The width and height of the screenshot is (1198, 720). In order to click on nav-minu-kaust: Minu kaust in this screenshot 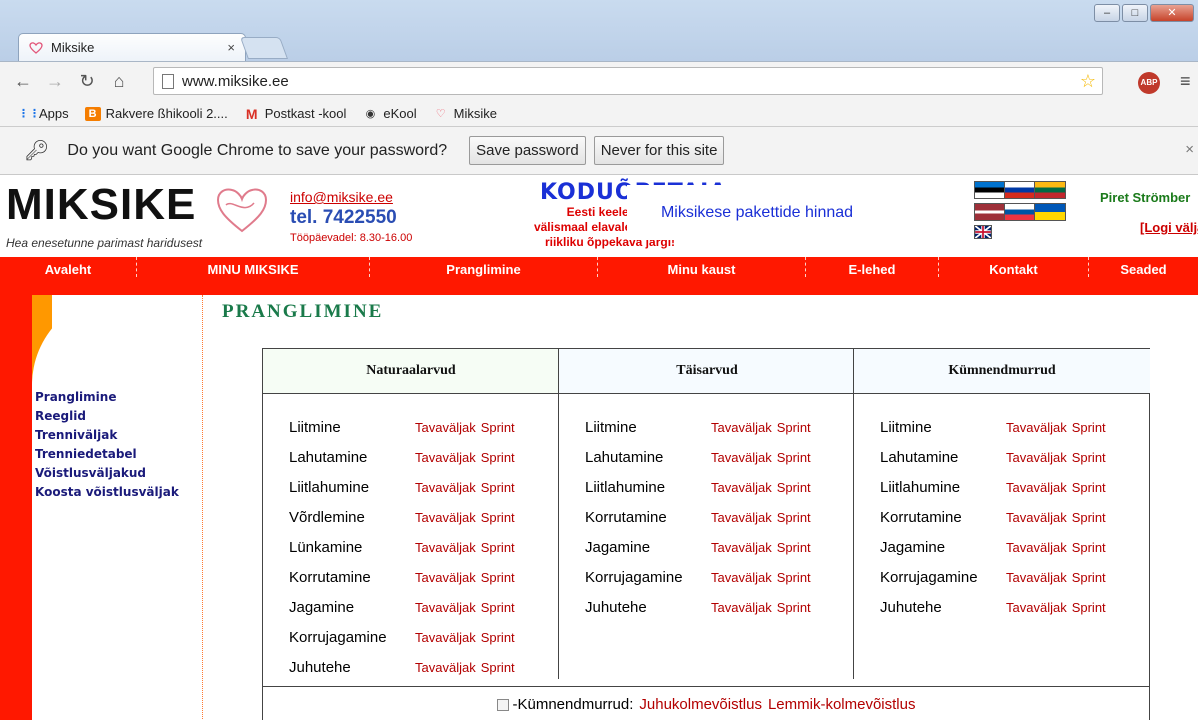, I will do `click(702, 267)`.